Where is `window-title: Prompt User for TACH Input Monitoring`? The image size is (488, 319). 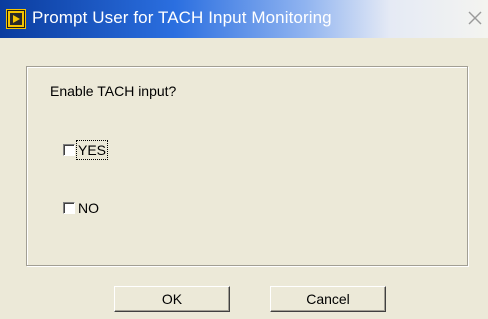
window-title: Prompt User for TACH Input Monitoring is located at coordinates (182, 17).